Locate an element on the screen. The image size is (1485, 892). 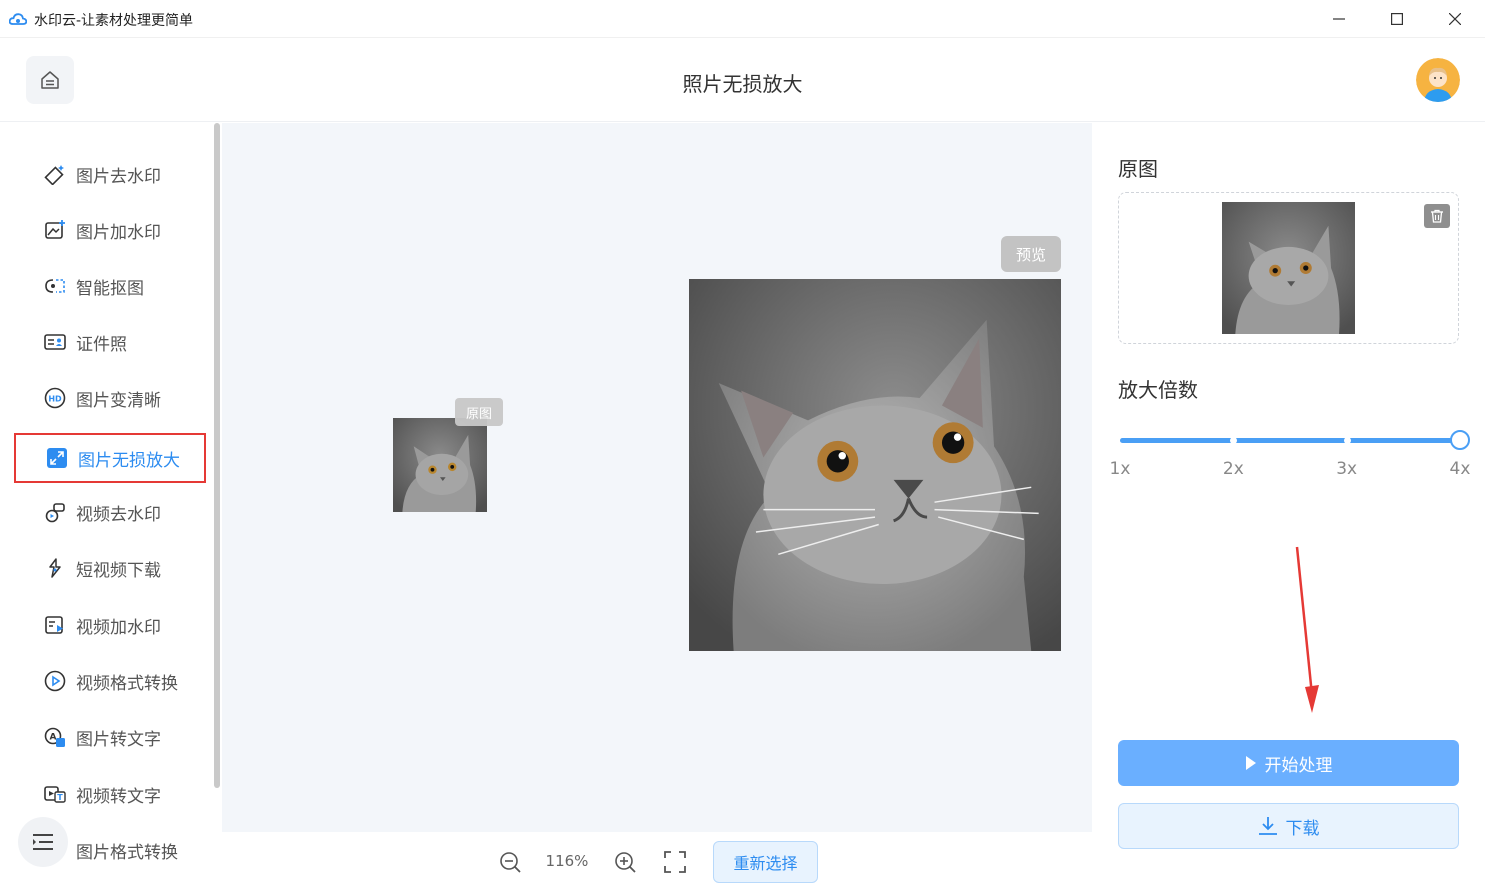
page-title: 照片无损放大 is located at coordinates (742, 84).